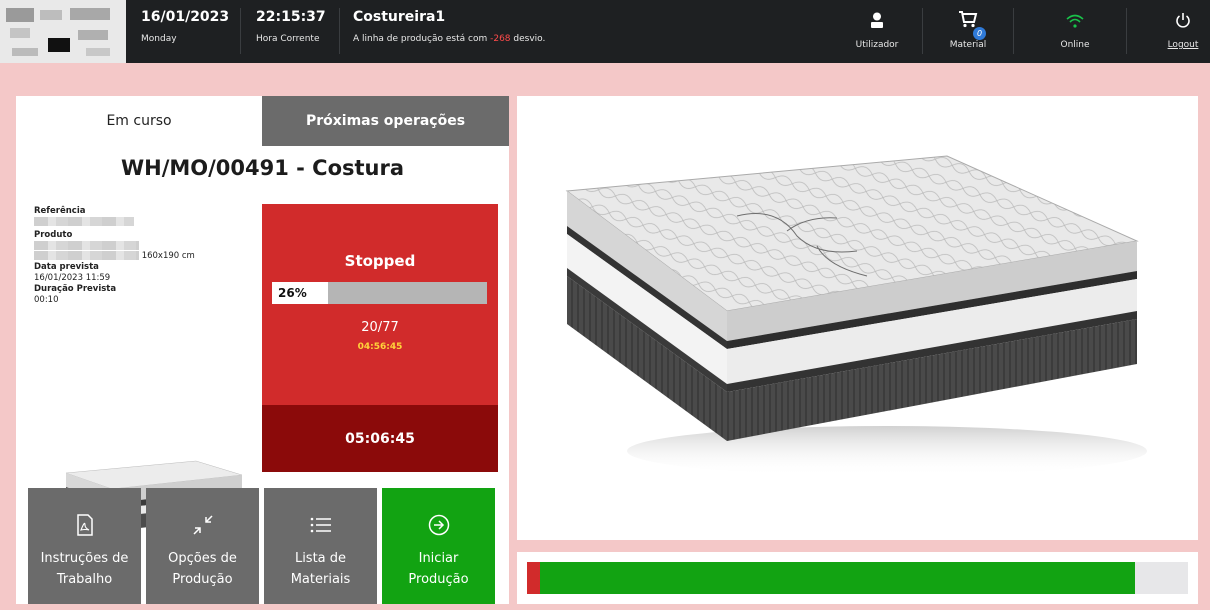  Describe the element at coordinates (75, 289) in the screenshot. I see `duracao-prevista-label: Duração Prevista` at that location.